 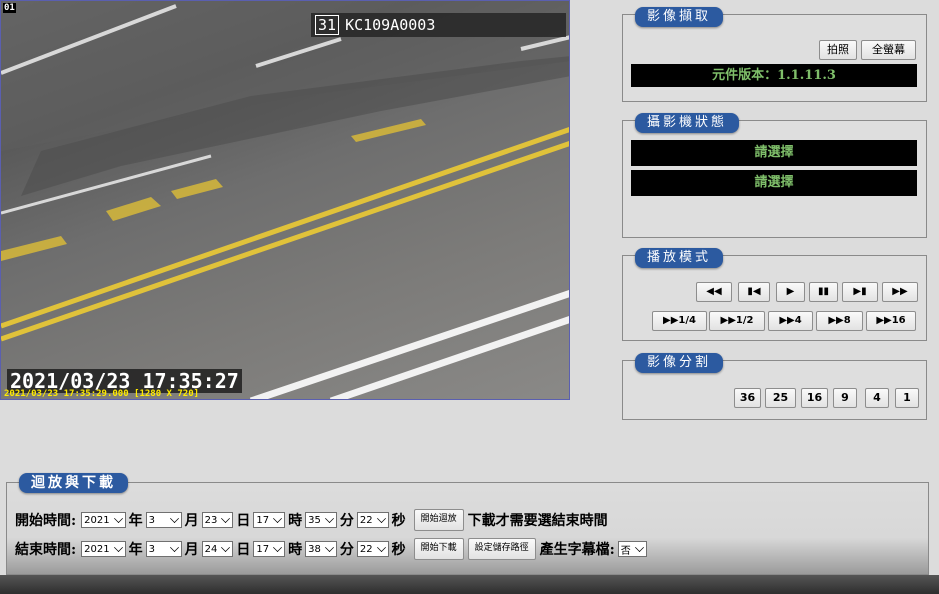 I want to click on playback-mode-title: 播放模式, so click(x=679, y=258).